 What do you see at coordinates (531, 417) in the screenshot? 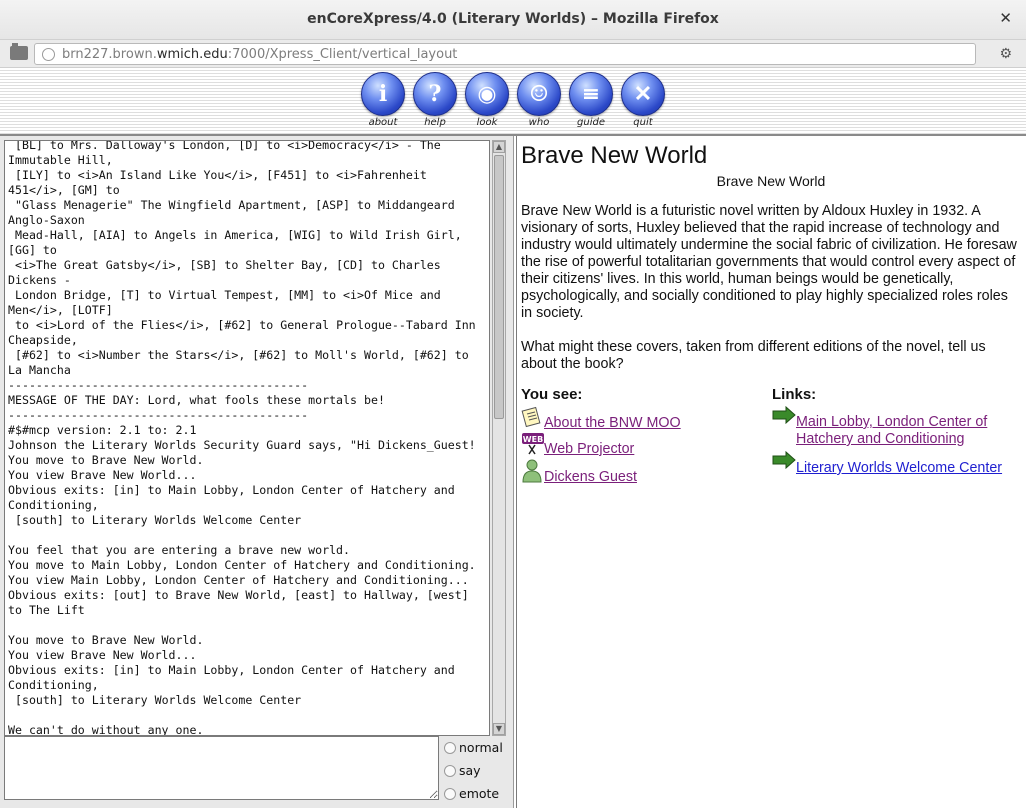
I see `note-icon` at bounding box center [531, 417].